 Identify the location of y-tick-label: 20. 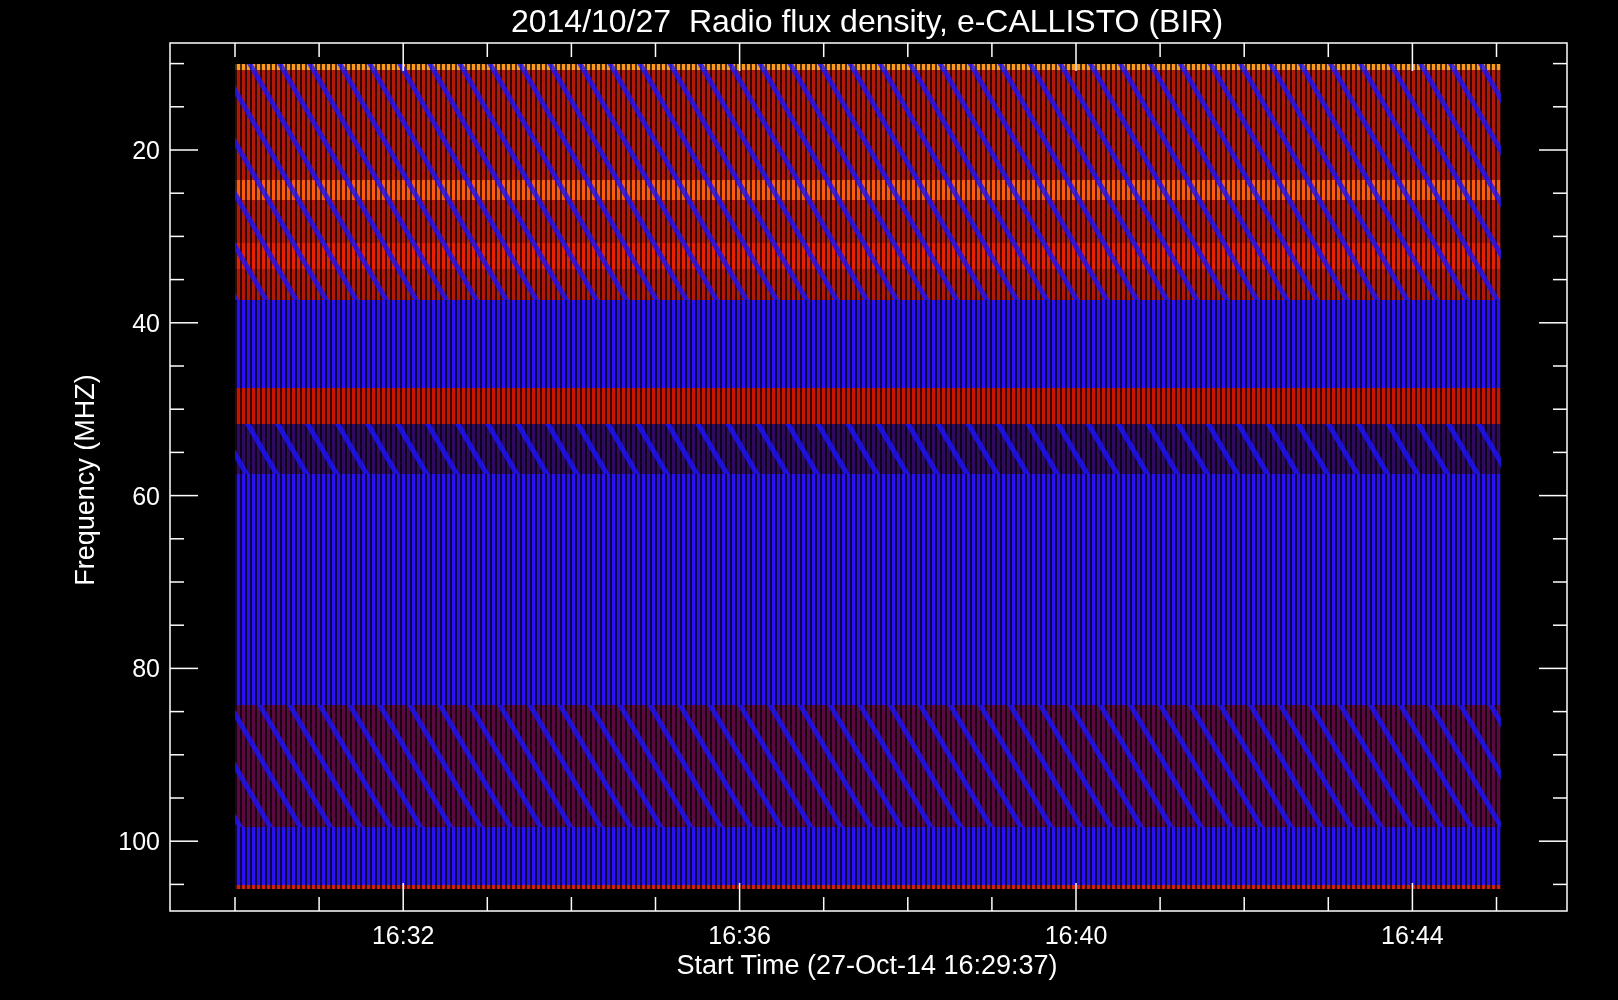
(146, 150).